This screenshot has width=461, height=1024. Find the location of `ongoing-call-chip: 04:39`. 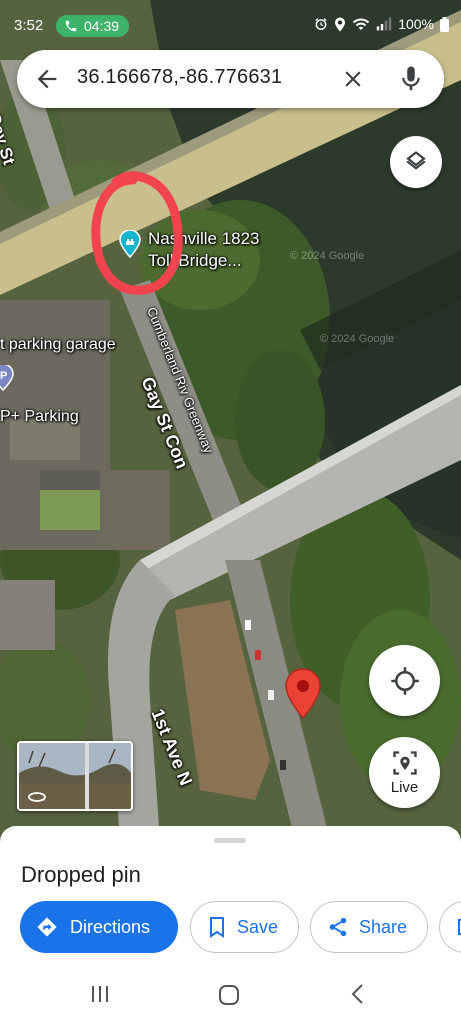

ongoing-call-chip: 04:39 is located at coordinates (93, 26).